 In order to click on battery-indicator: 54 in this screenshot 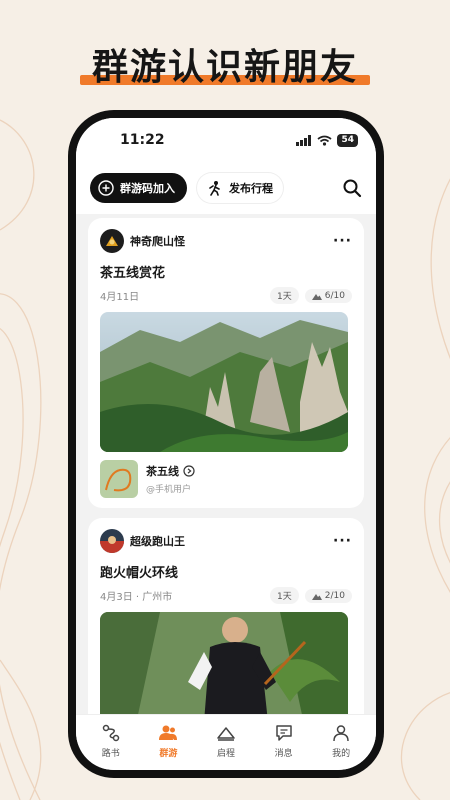, I will do `click(347, 140)`.